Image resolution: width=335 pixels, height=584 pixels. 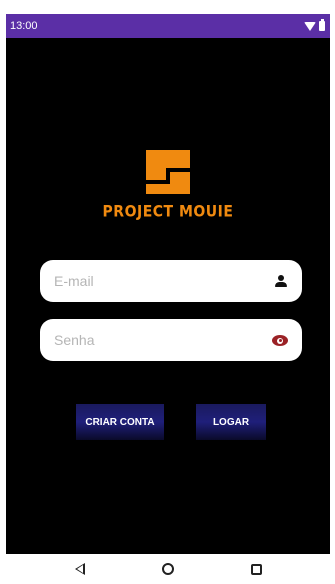 What do you see at coordinates (168, 212) in the screenshot?
I see `logo-text: PROJECT MOUIE` at bounding box center [168, 212].